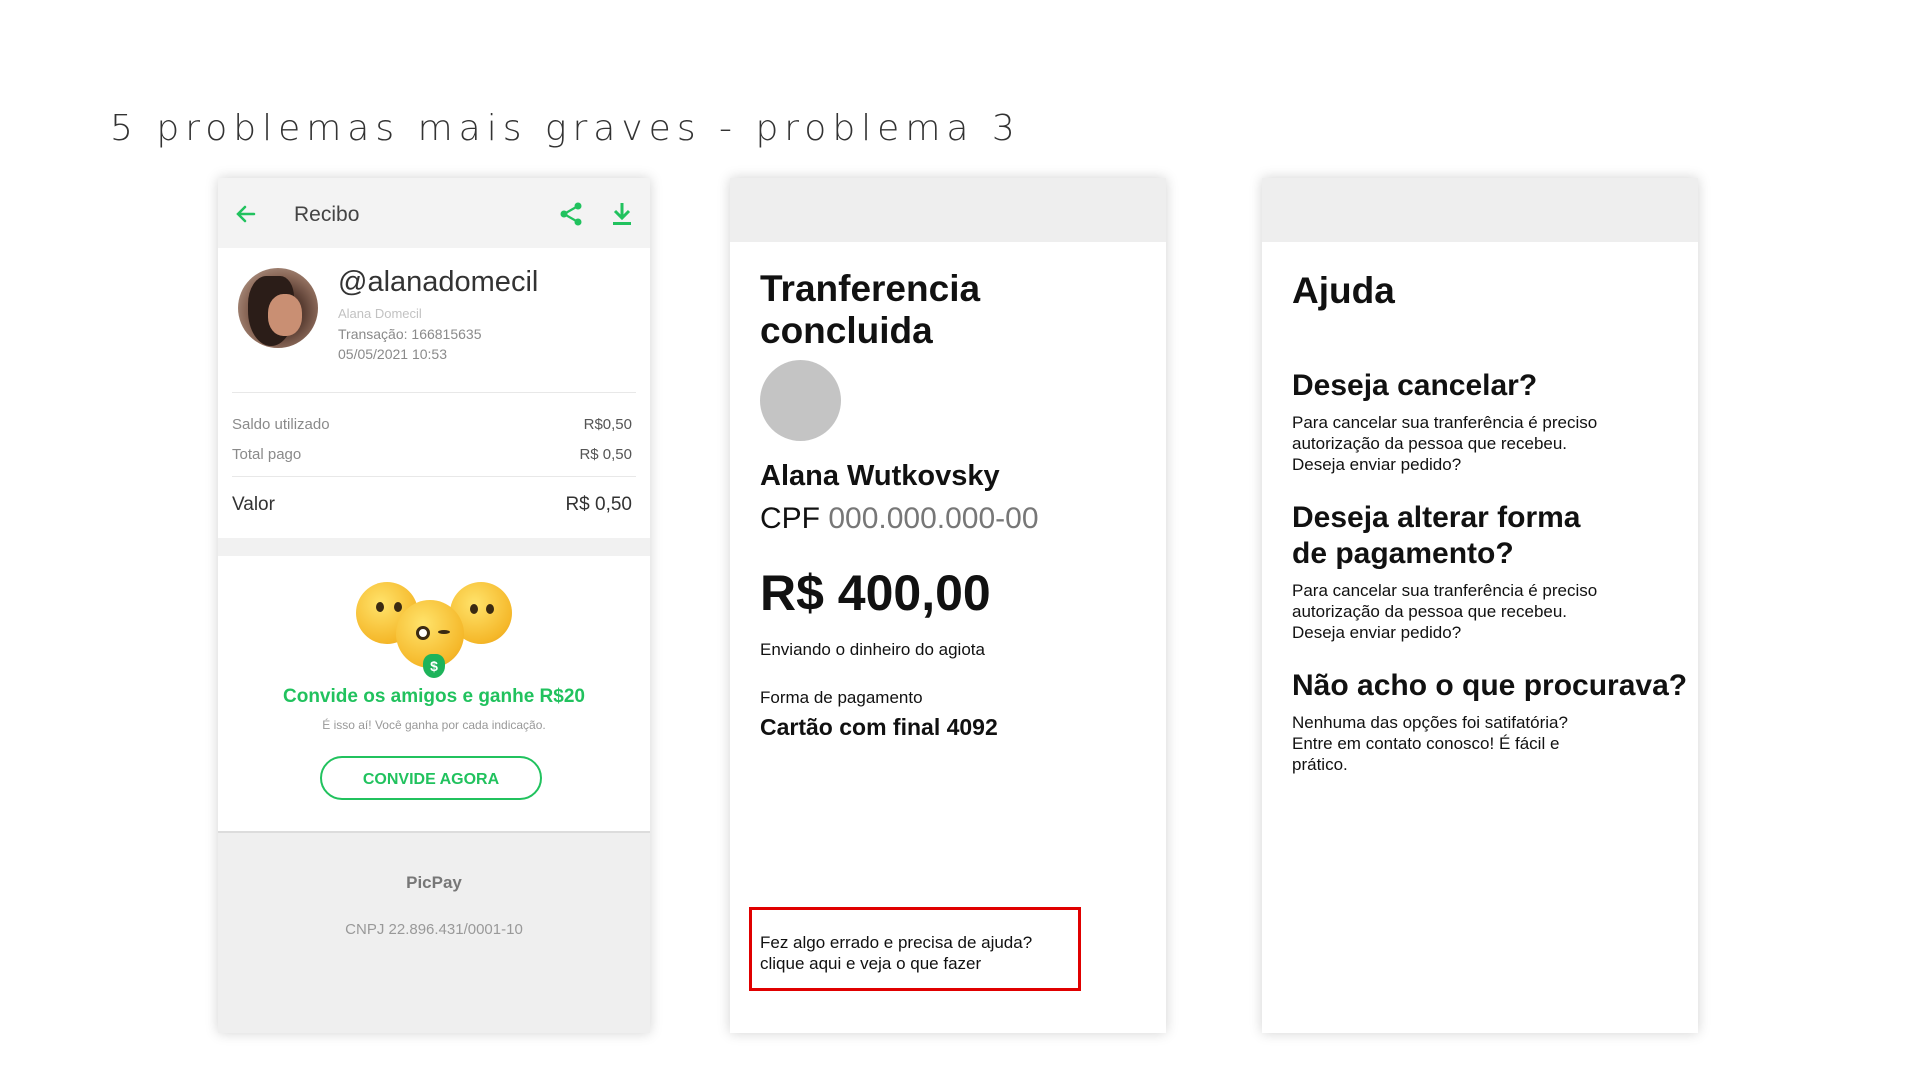 This screenshot has width=1920, height=1080. I want to click on total-paid-value: R$ 0,50, so click(605, 454).